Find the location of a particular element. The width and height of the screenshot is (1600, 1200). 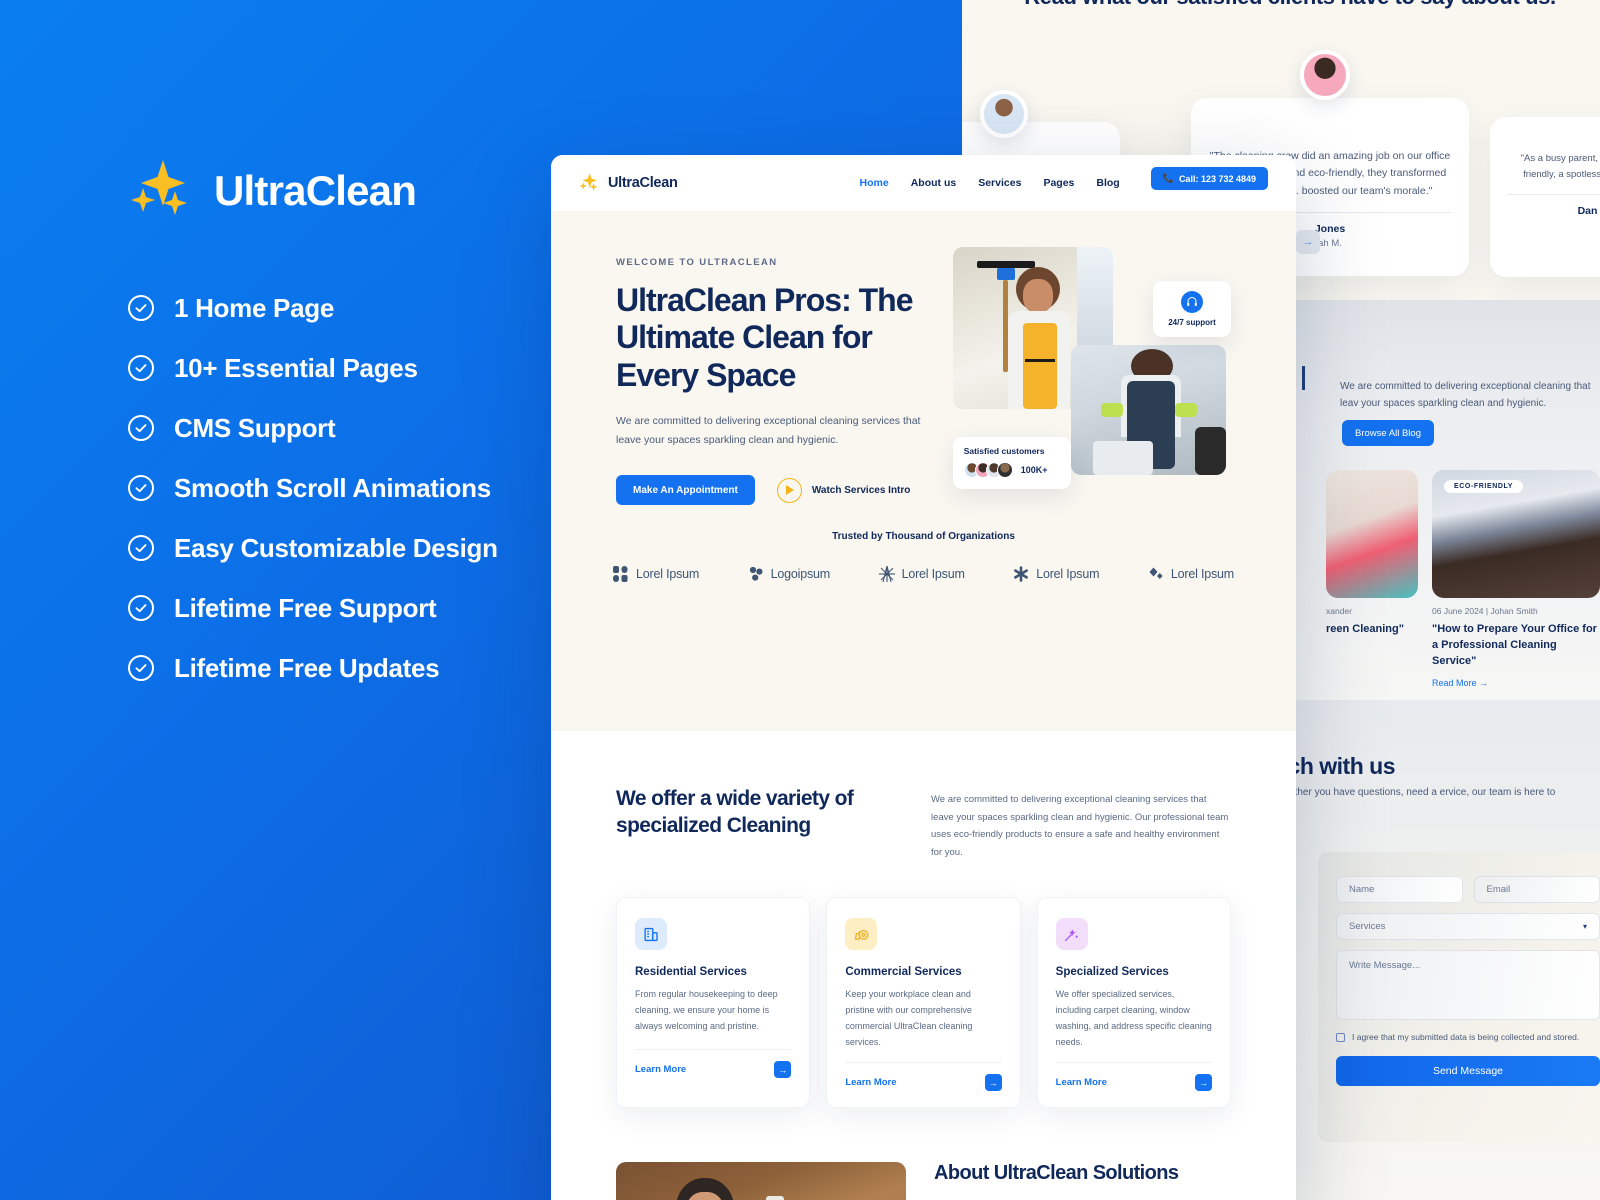

support-badge-label: 24/7 support is located at coordinates (1192, 322).